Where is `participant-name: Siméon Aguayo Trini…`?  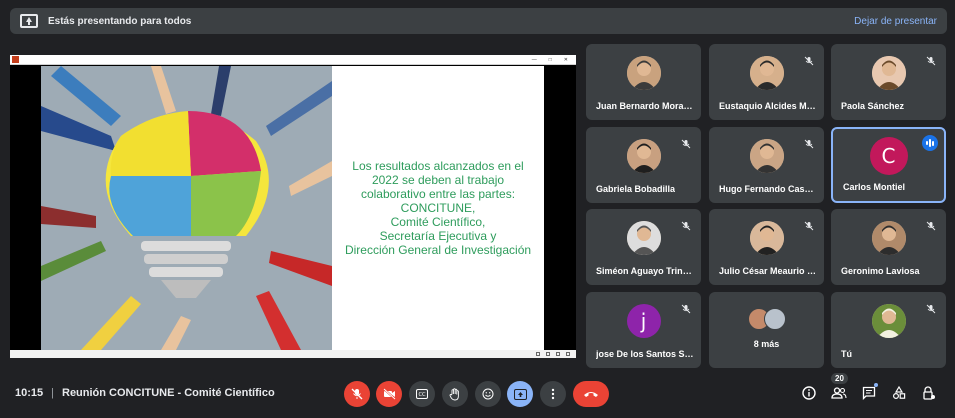 participant-name: Siméon Aguayo Trini… is located at coordinates (645, 271).